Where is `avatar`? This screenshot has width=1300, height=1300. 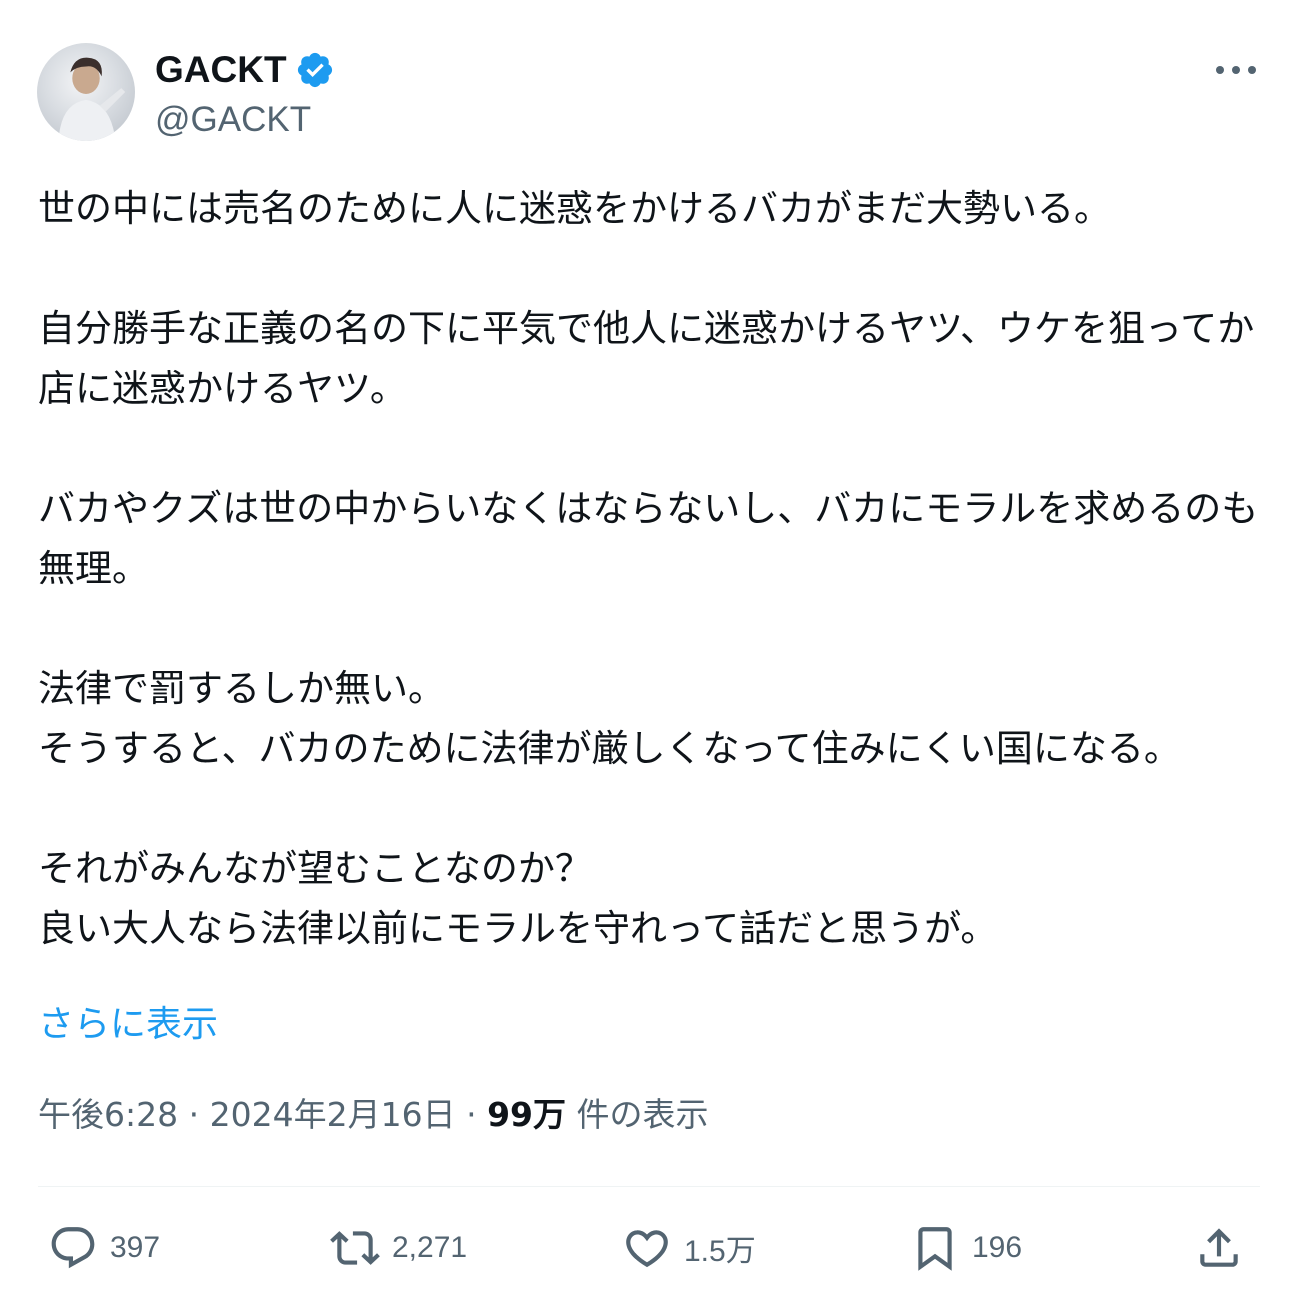
avatar is located at coordinates (86, 92).